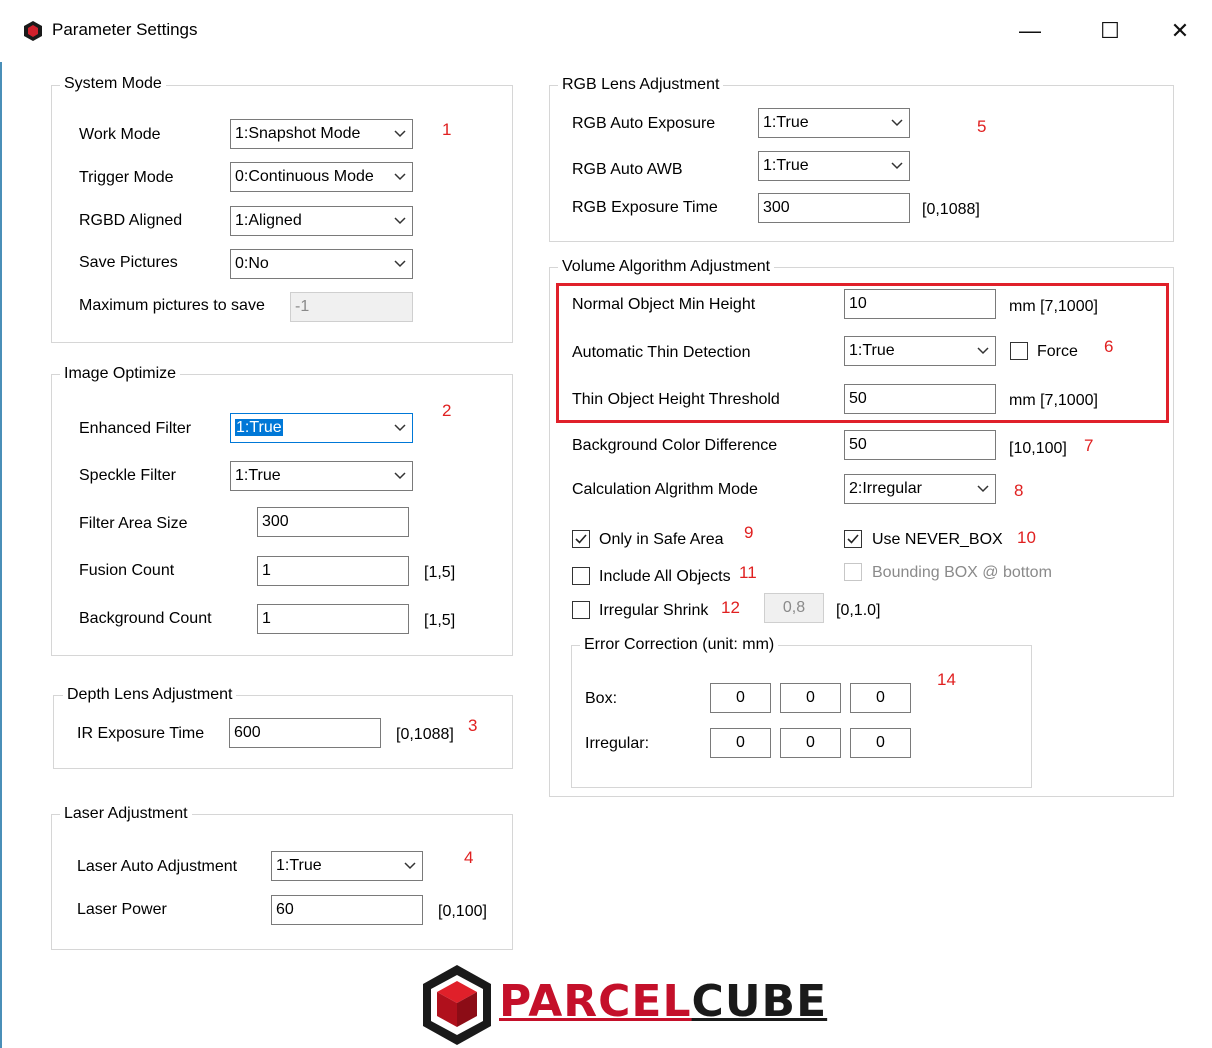  Describe the element at coordinates (157, 866) in the screenshot. I see `laser-auto-label: Laser Auto Adjustment` at that location.